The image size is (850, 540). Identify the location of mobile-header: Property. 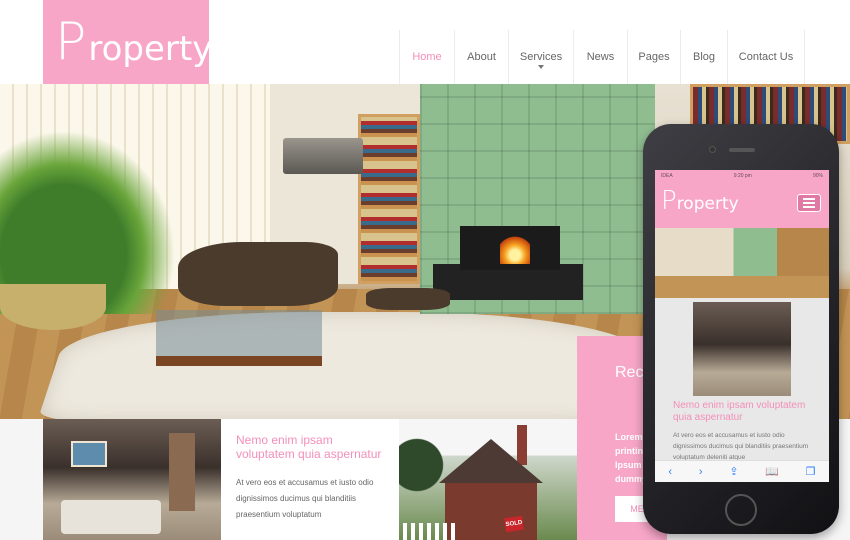
(742, 205).